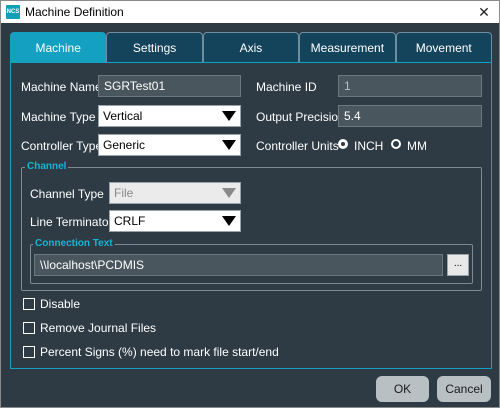  What do you see at coordinates (343, 144) in the screenshot?
I see `units-inch-radio` at bounding box center [343, 144].